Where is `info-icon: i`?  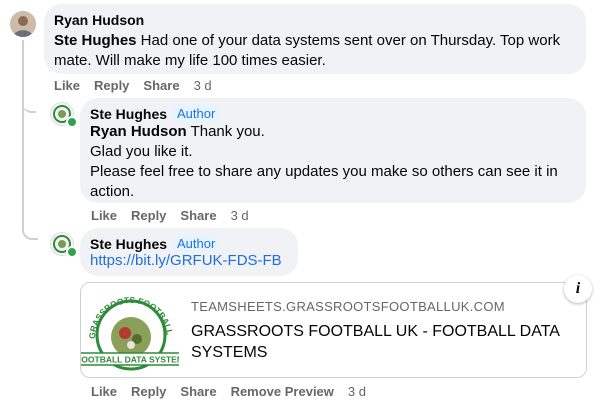 info-icon: i is located at coordinates (578, 289).